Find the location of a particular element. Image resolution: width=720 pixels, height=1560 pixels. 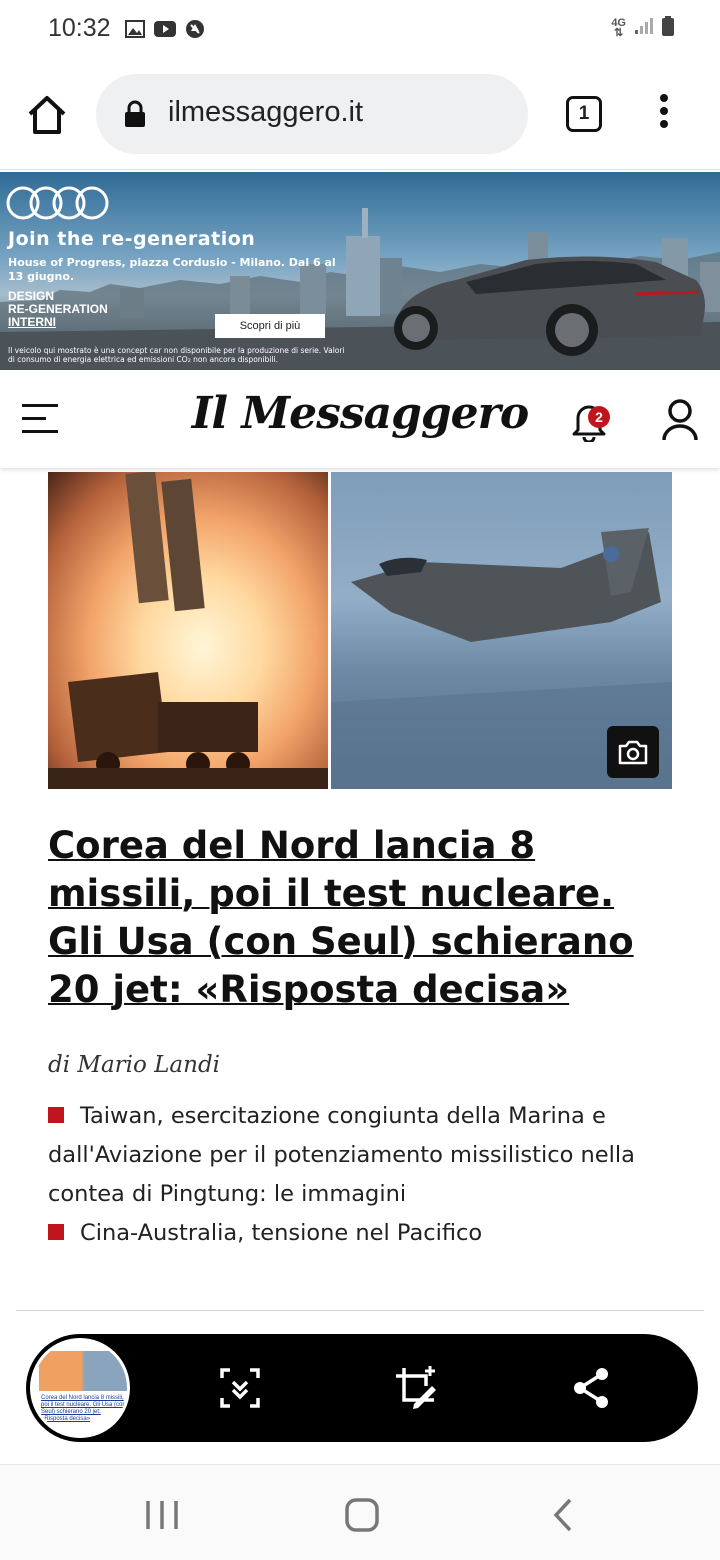

network-type: 4G ⇅ is located at coordinates (618, 28).